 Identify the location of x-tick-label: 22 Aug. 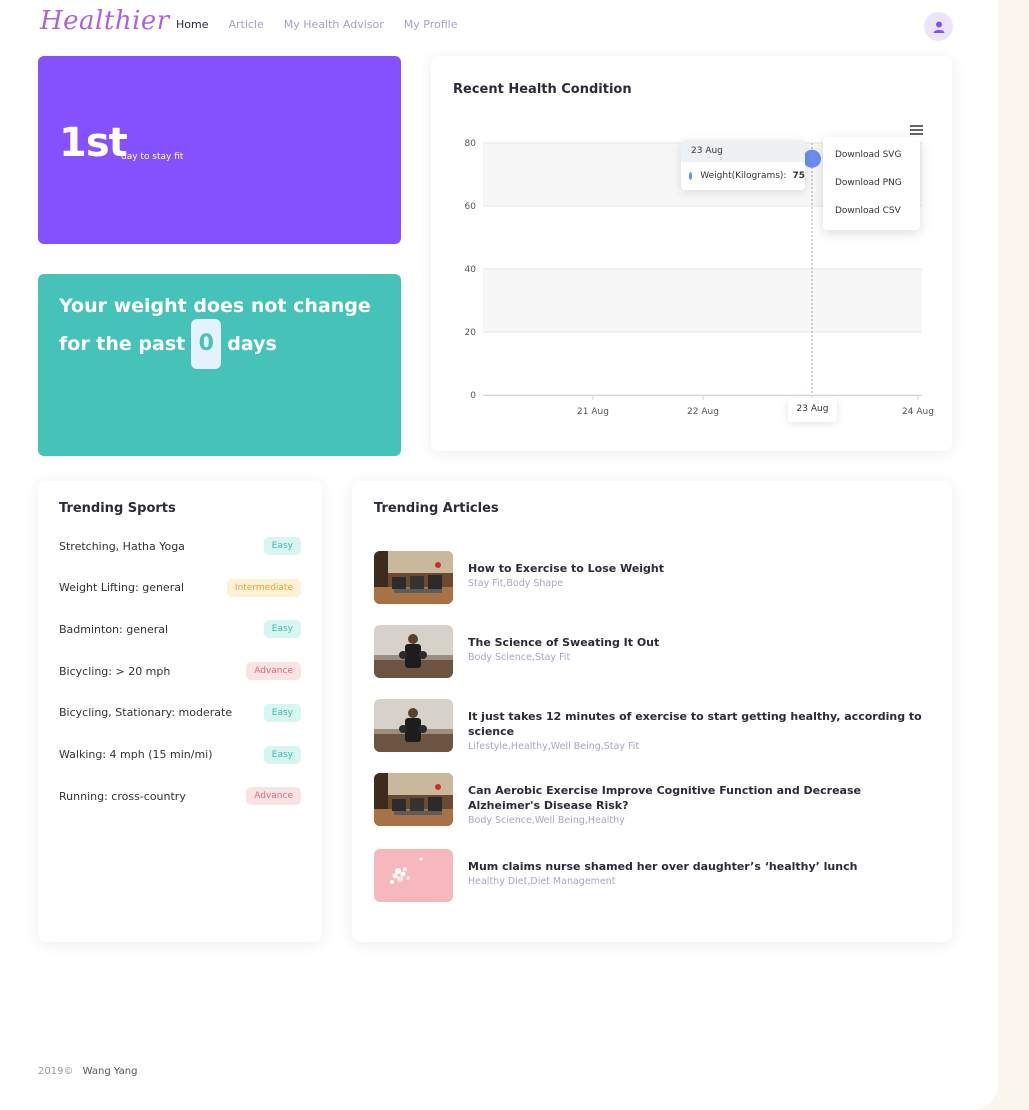
(703, 412).